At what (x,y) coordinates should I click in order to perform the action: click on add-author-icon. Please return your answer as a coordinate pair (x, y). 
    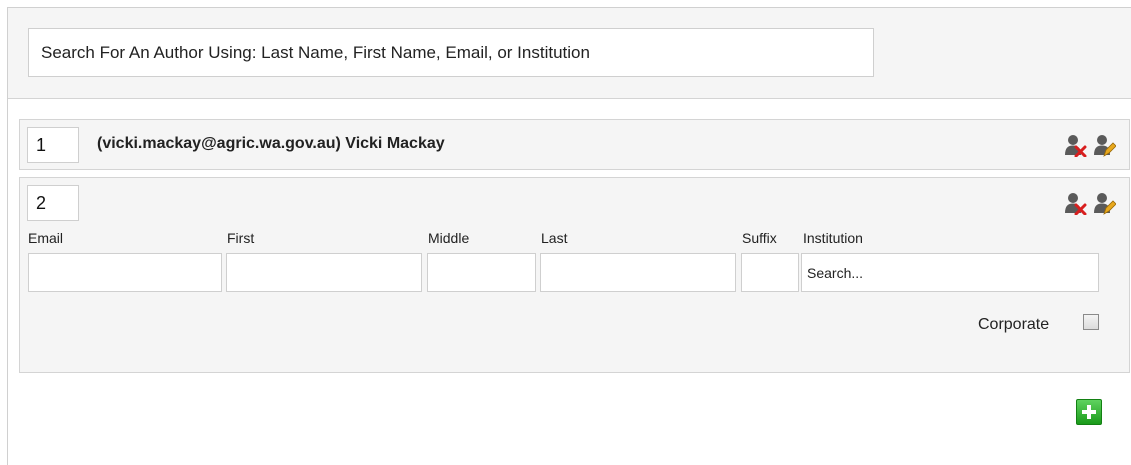
    Looking at the image, I should click on (1089, 412).